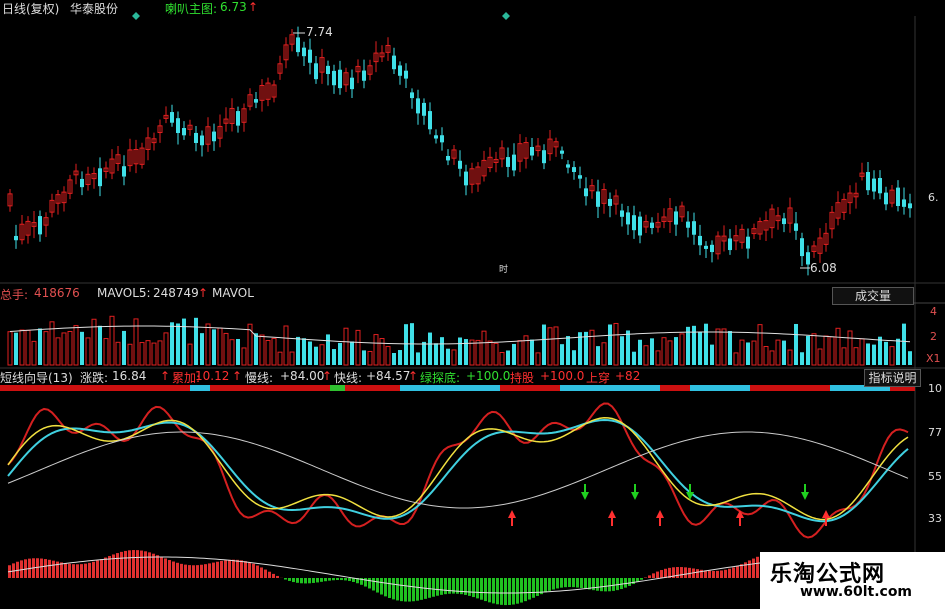 This screenshot has height=609, width=945. What do you see at coordinates (612, 518) in the screenshot?
I see `buy-arrow-icon` at bounding box center [612, 518].